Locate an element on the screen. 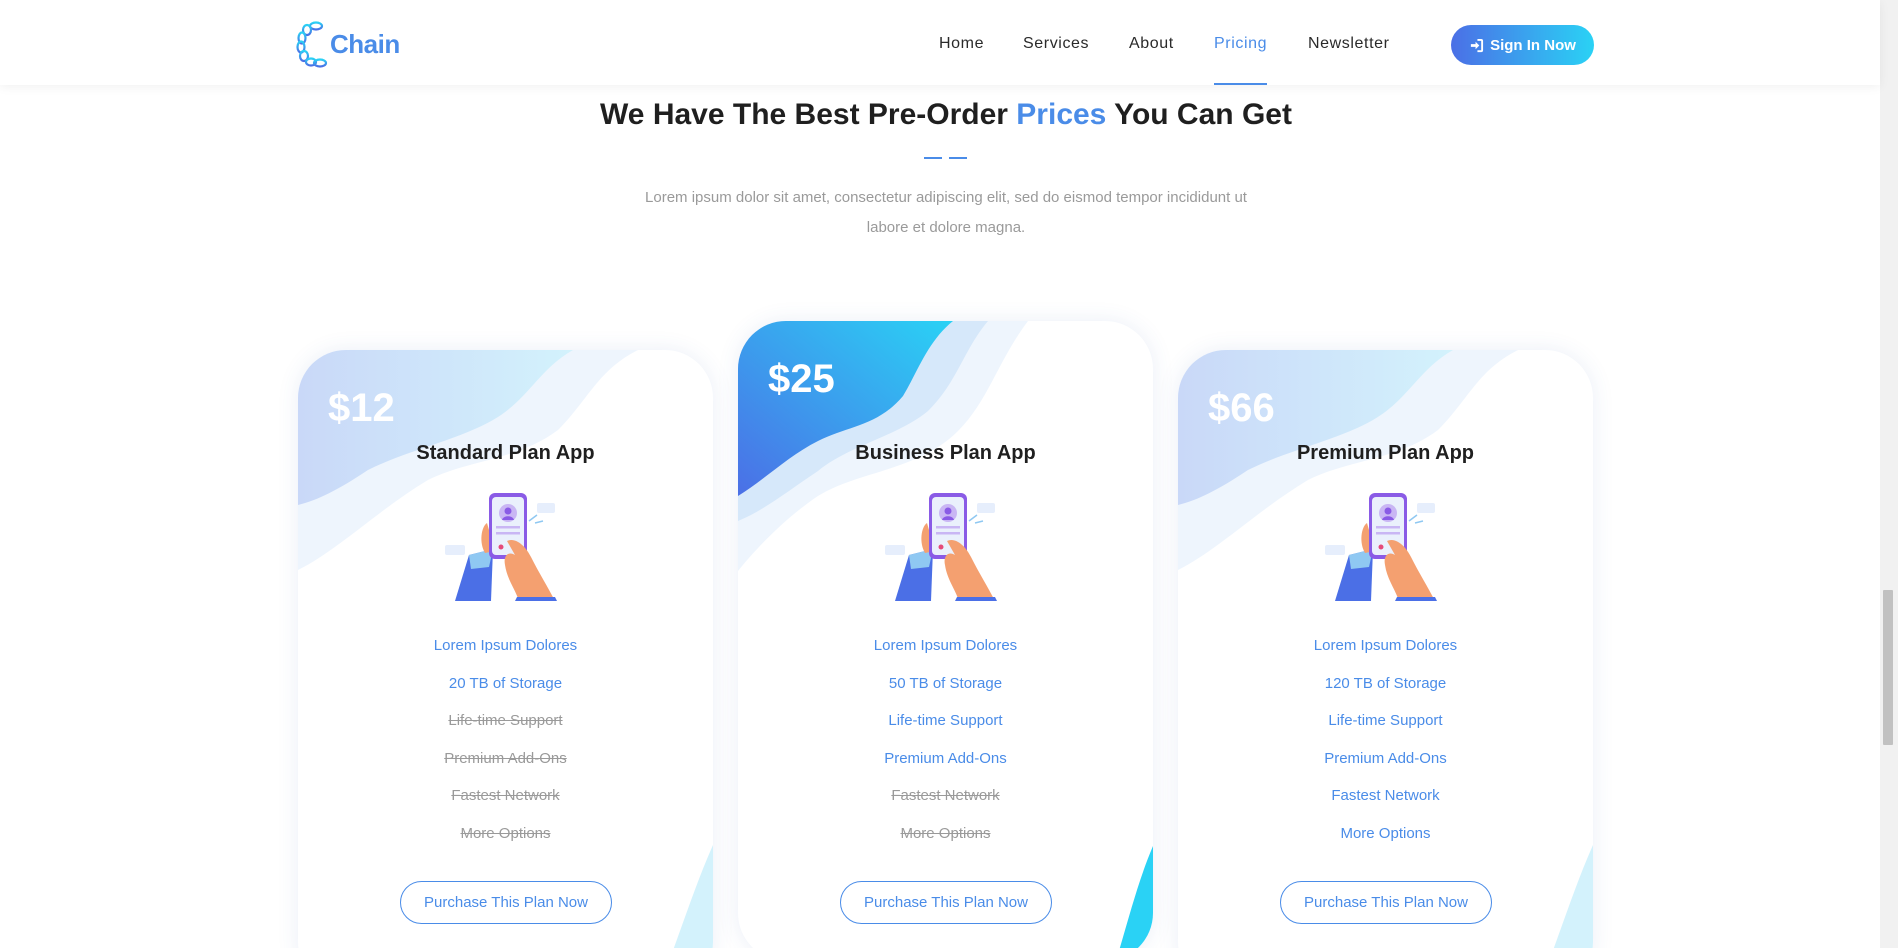 The width and height of the screenshot is (1898, 948). page-scrollbar-track is located at coordinates (1889, 474).